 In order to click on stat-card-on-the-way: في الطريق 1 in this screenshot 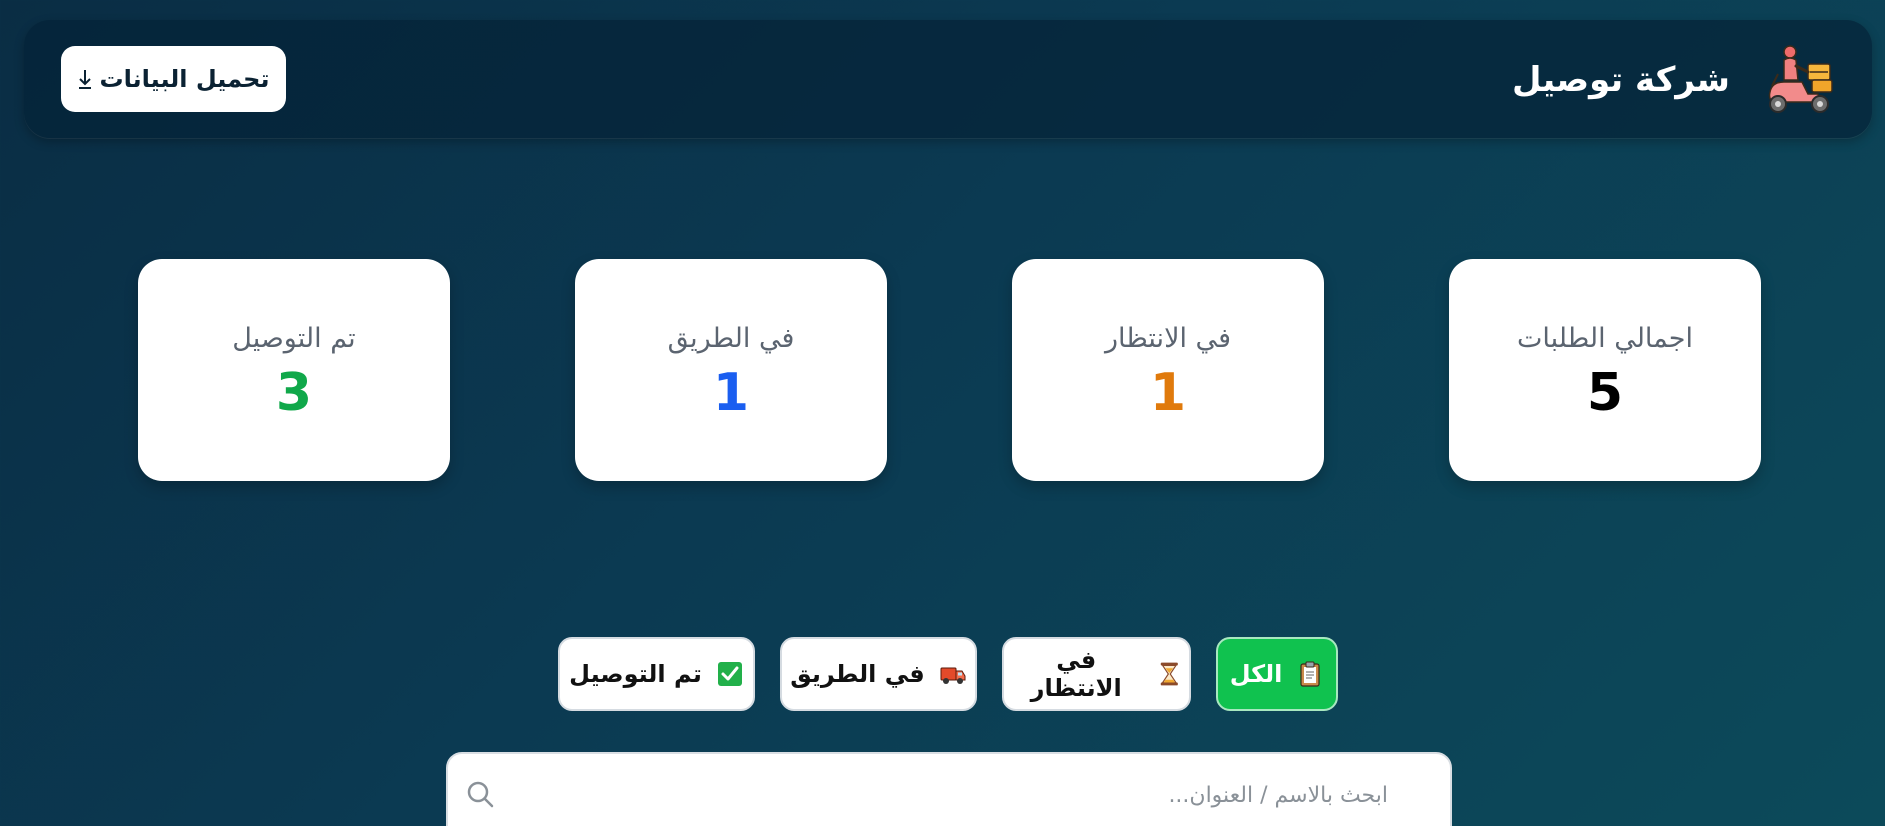, I will do `click(731, 370)`.